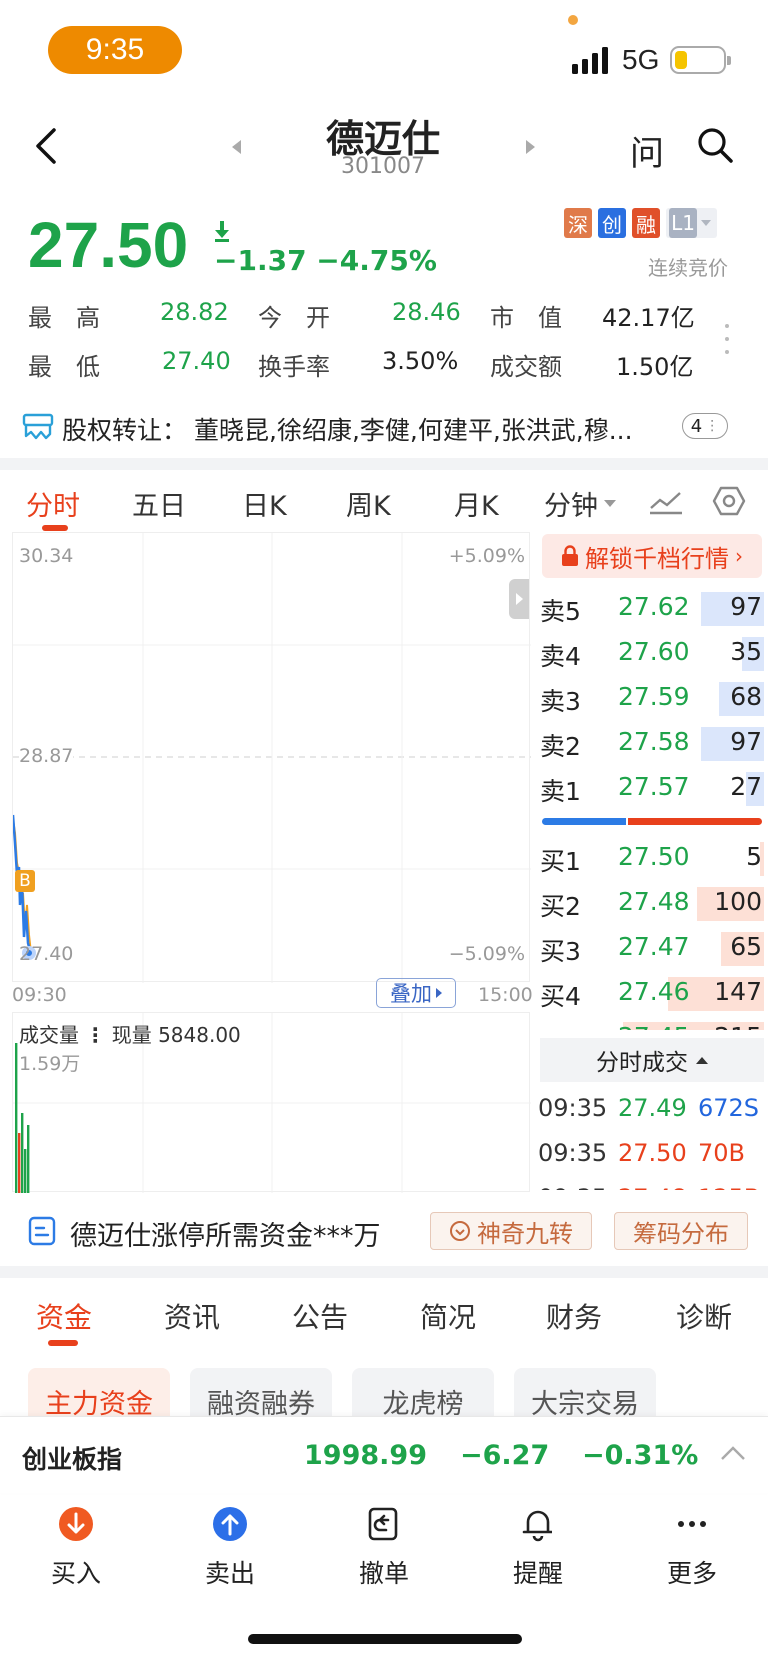 This screenshot has height=1663, width=768. What do you see at coordinates (384, 1272) in the screenshot?
I see `divider` at bounding box center [384, 1272].